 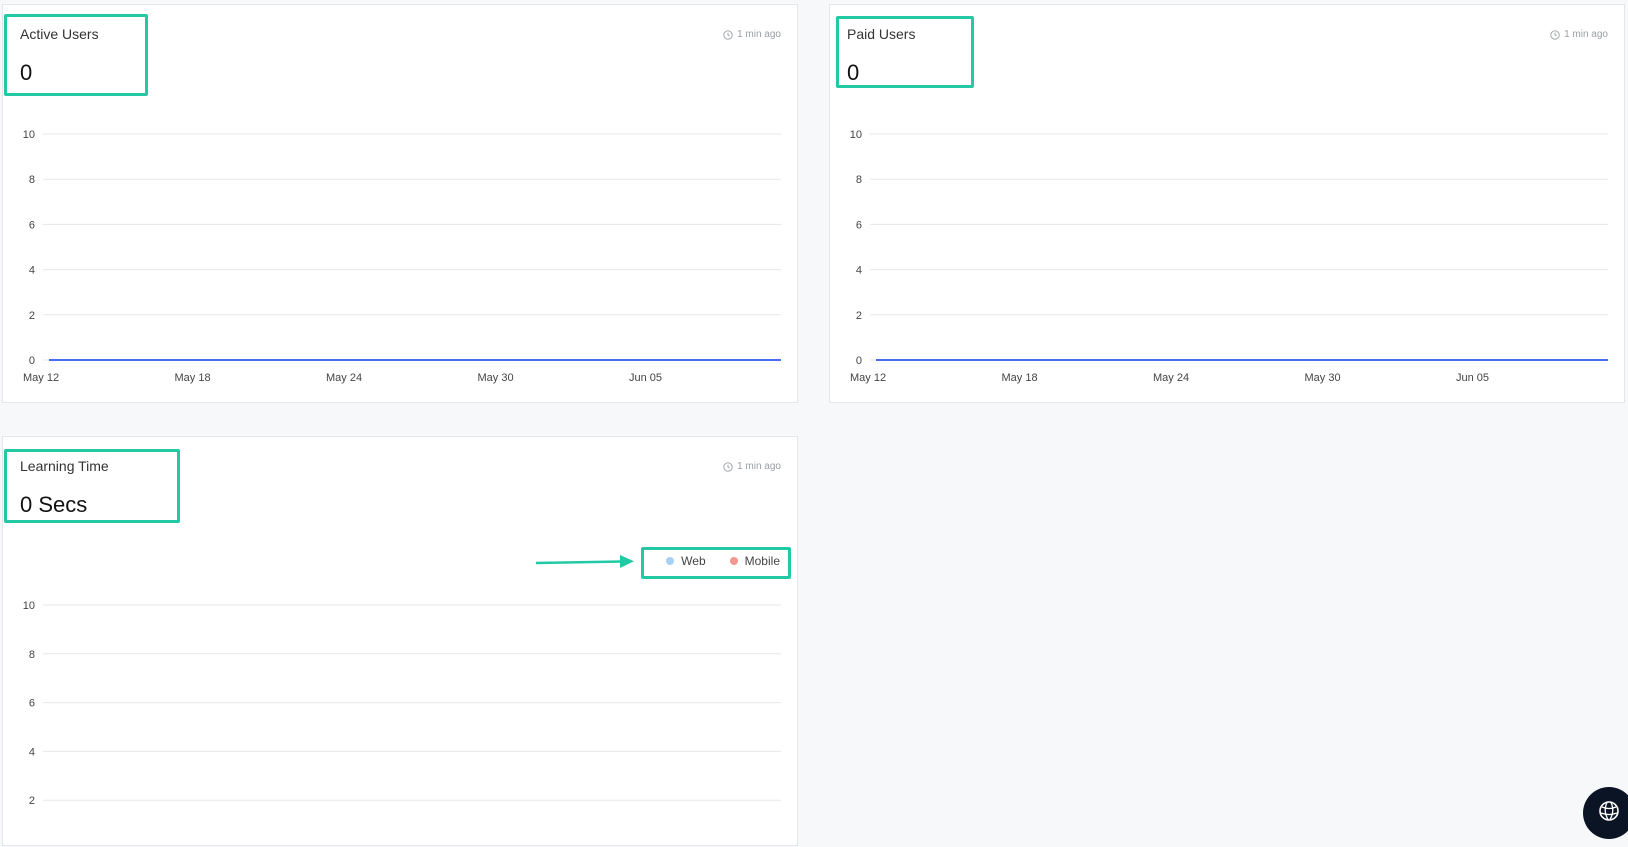 I want to click on learning-time-chart: 2 4 6 8 10, so click(x=402, y=703).